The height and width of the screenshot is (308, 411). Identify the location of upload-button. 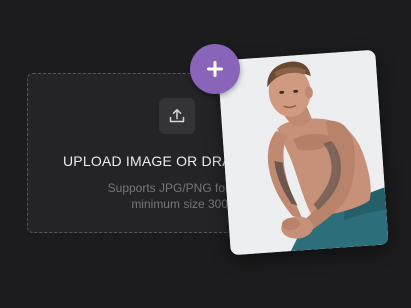
(177, 116).